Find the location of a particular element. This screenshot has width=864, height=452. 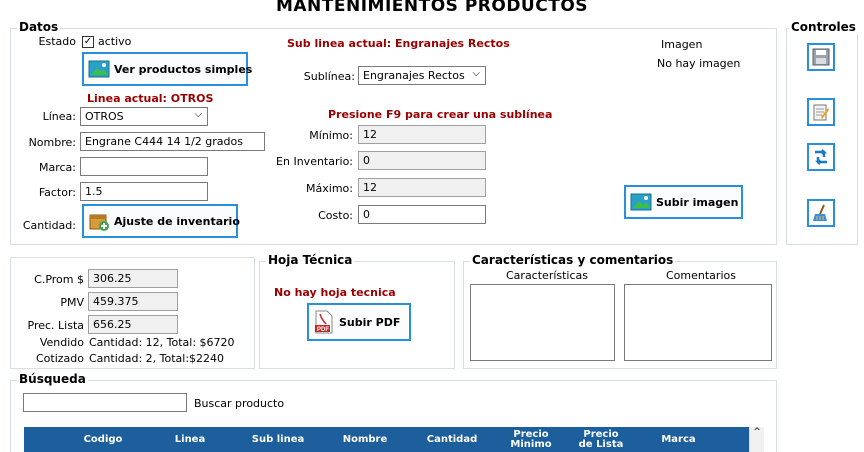

linea-value: OTROS is located at coordinates (104, 116).